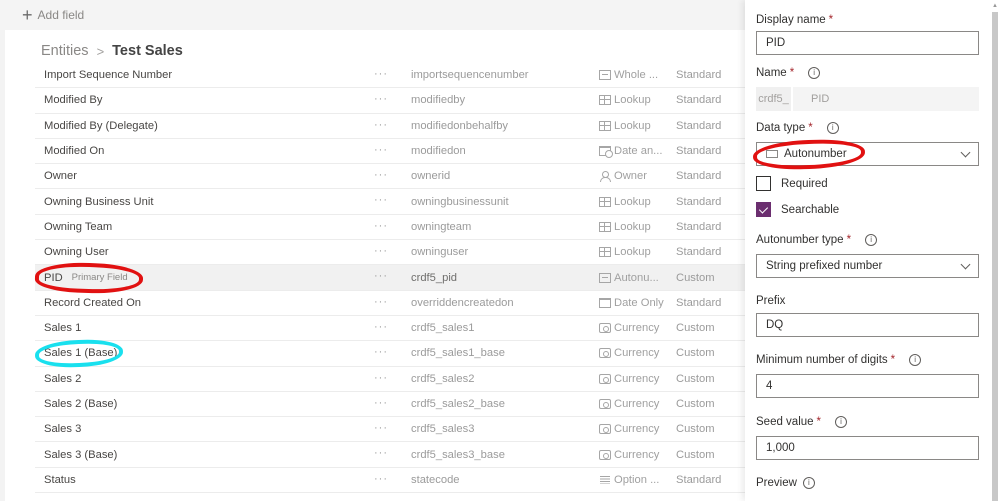  I want to click on table-row: Owning User ··· owninguser Lookup Standard, so click(391, 253).